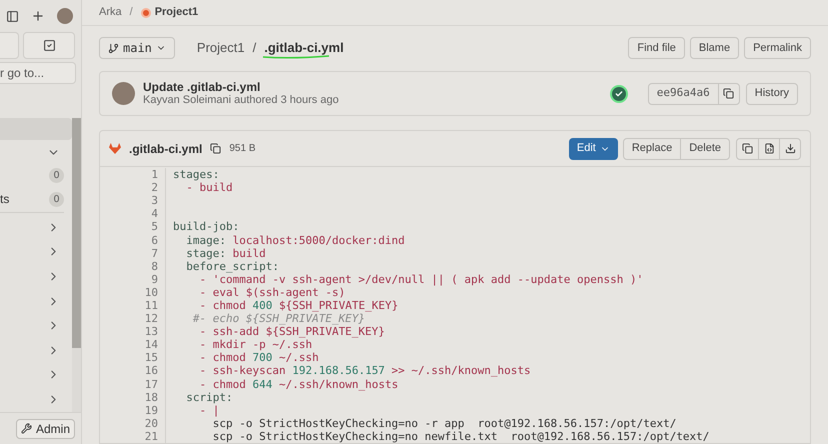  I want to click on line-number: 13, so click(151, 331).